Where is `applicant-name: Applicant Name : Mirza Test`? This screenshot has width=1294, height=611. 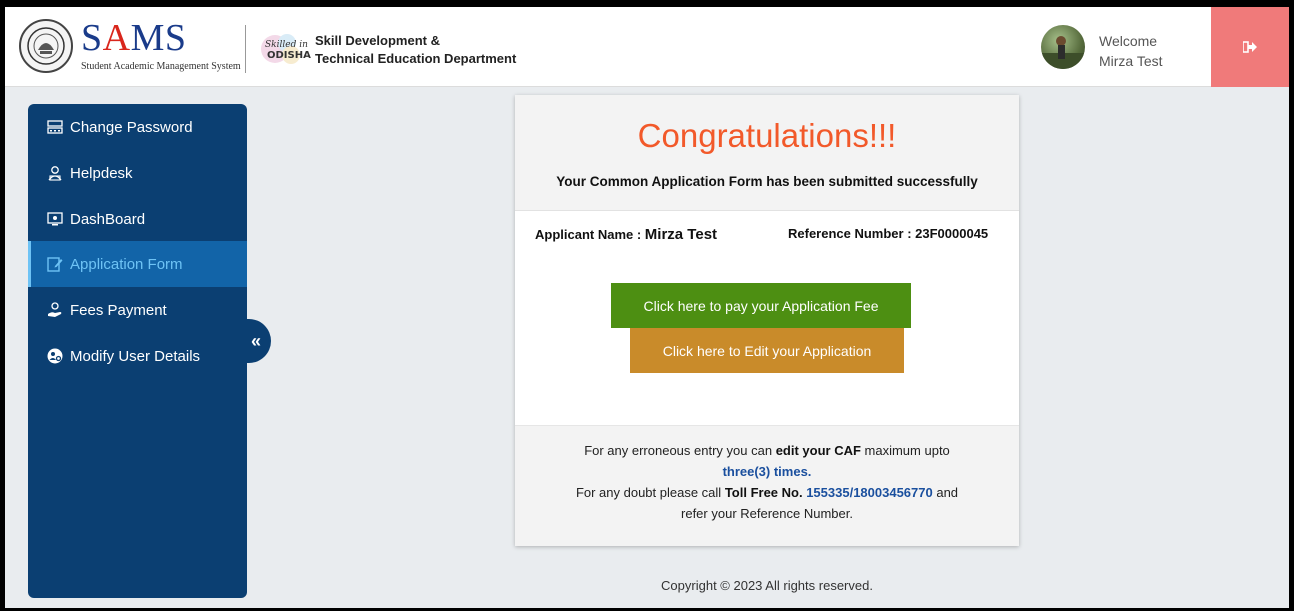 applicant-name: Applicant Name : Mirza Test is located at coordinates (626, 234).